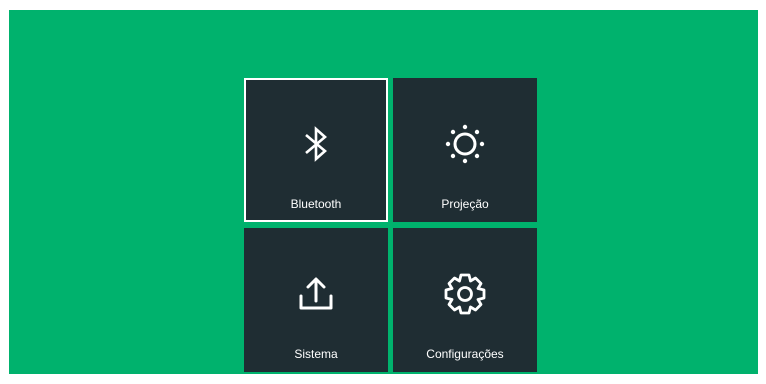 The width and height of the screenshot is (766, 384). I want to click on tile-sistema: Sistema, so click(316, 300).